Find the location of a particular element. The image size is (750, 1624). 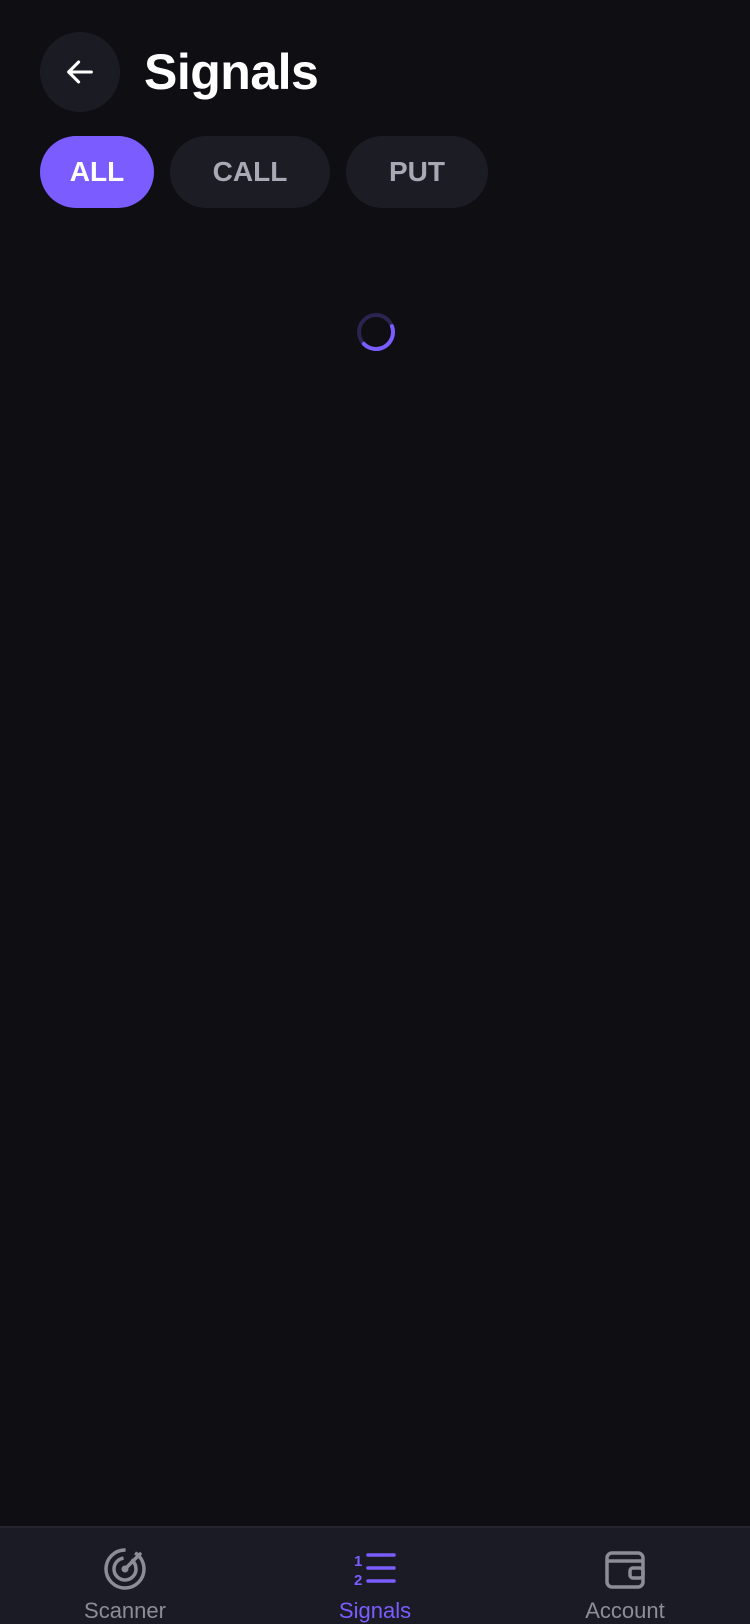

svg-text: 1 is located at coordinates (358, 1561).